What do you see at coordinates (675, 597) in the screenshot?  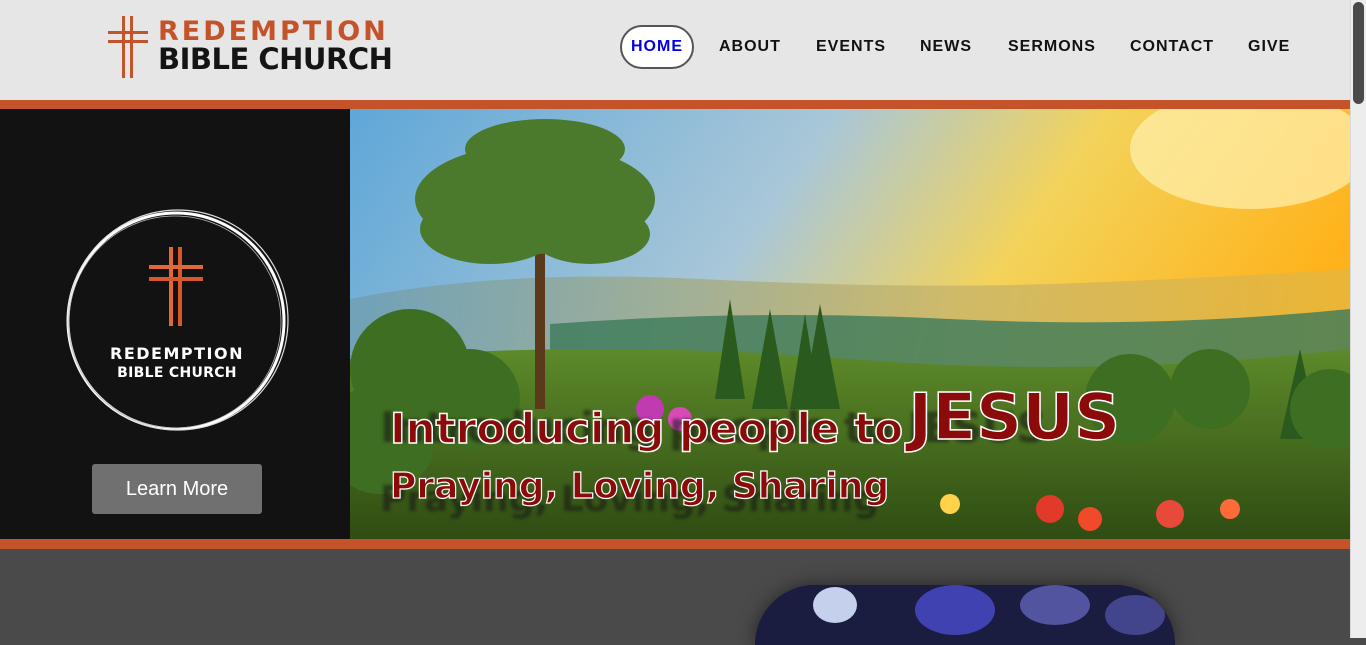 I see `content-section` at bounding box center [675, 597].